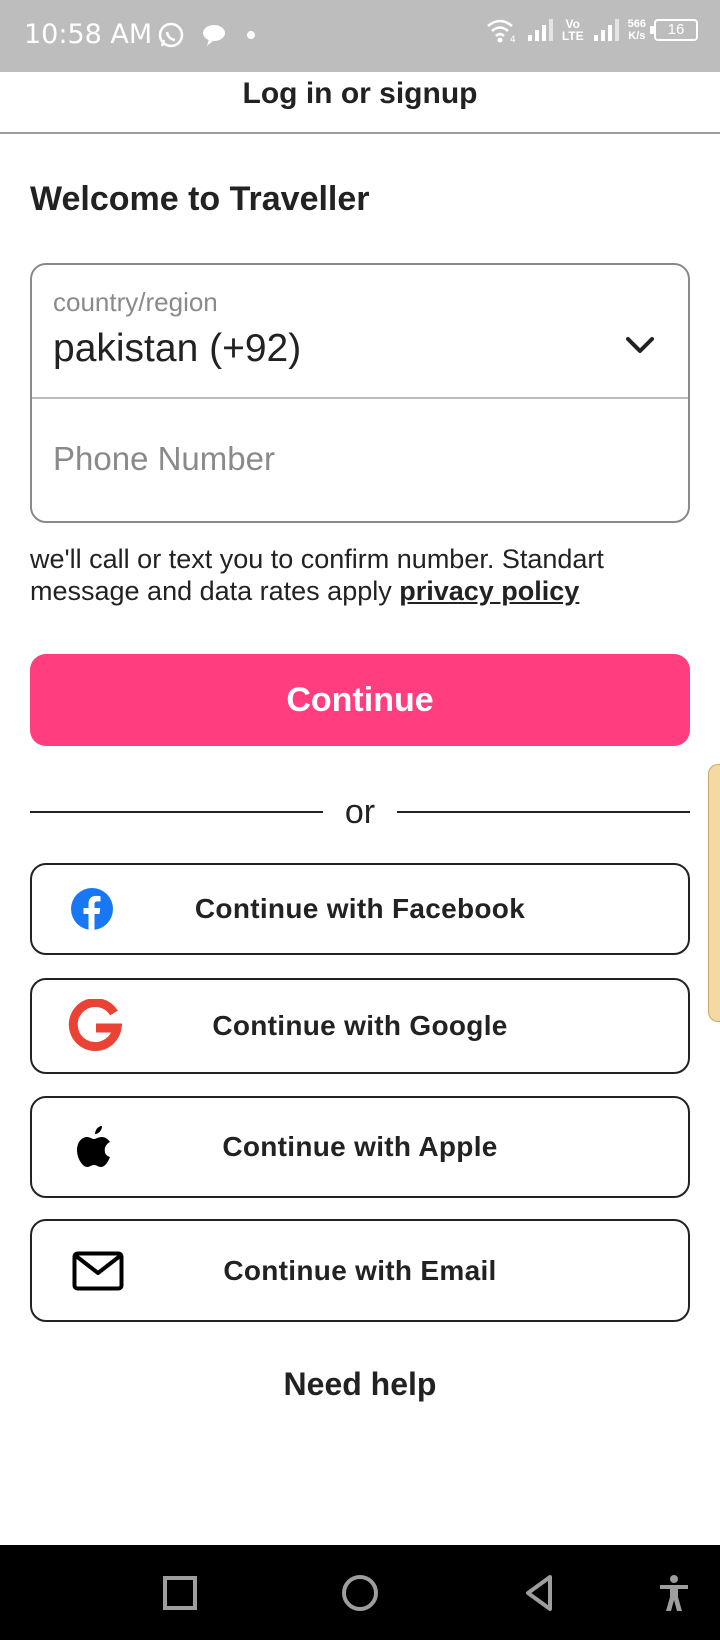 The height and width of the screenshot is (1640, 720). I want to click on network-speed: 566 K/s, so click(637, 30).